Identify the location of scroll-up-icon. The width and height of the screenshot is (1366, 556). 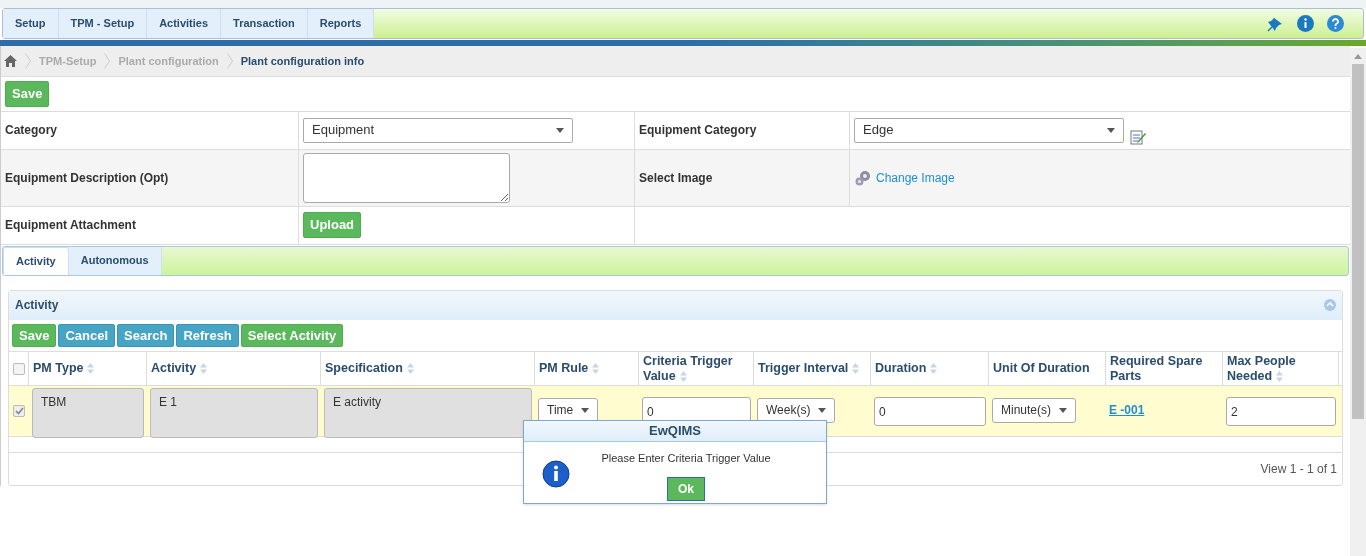
(1358, 56).